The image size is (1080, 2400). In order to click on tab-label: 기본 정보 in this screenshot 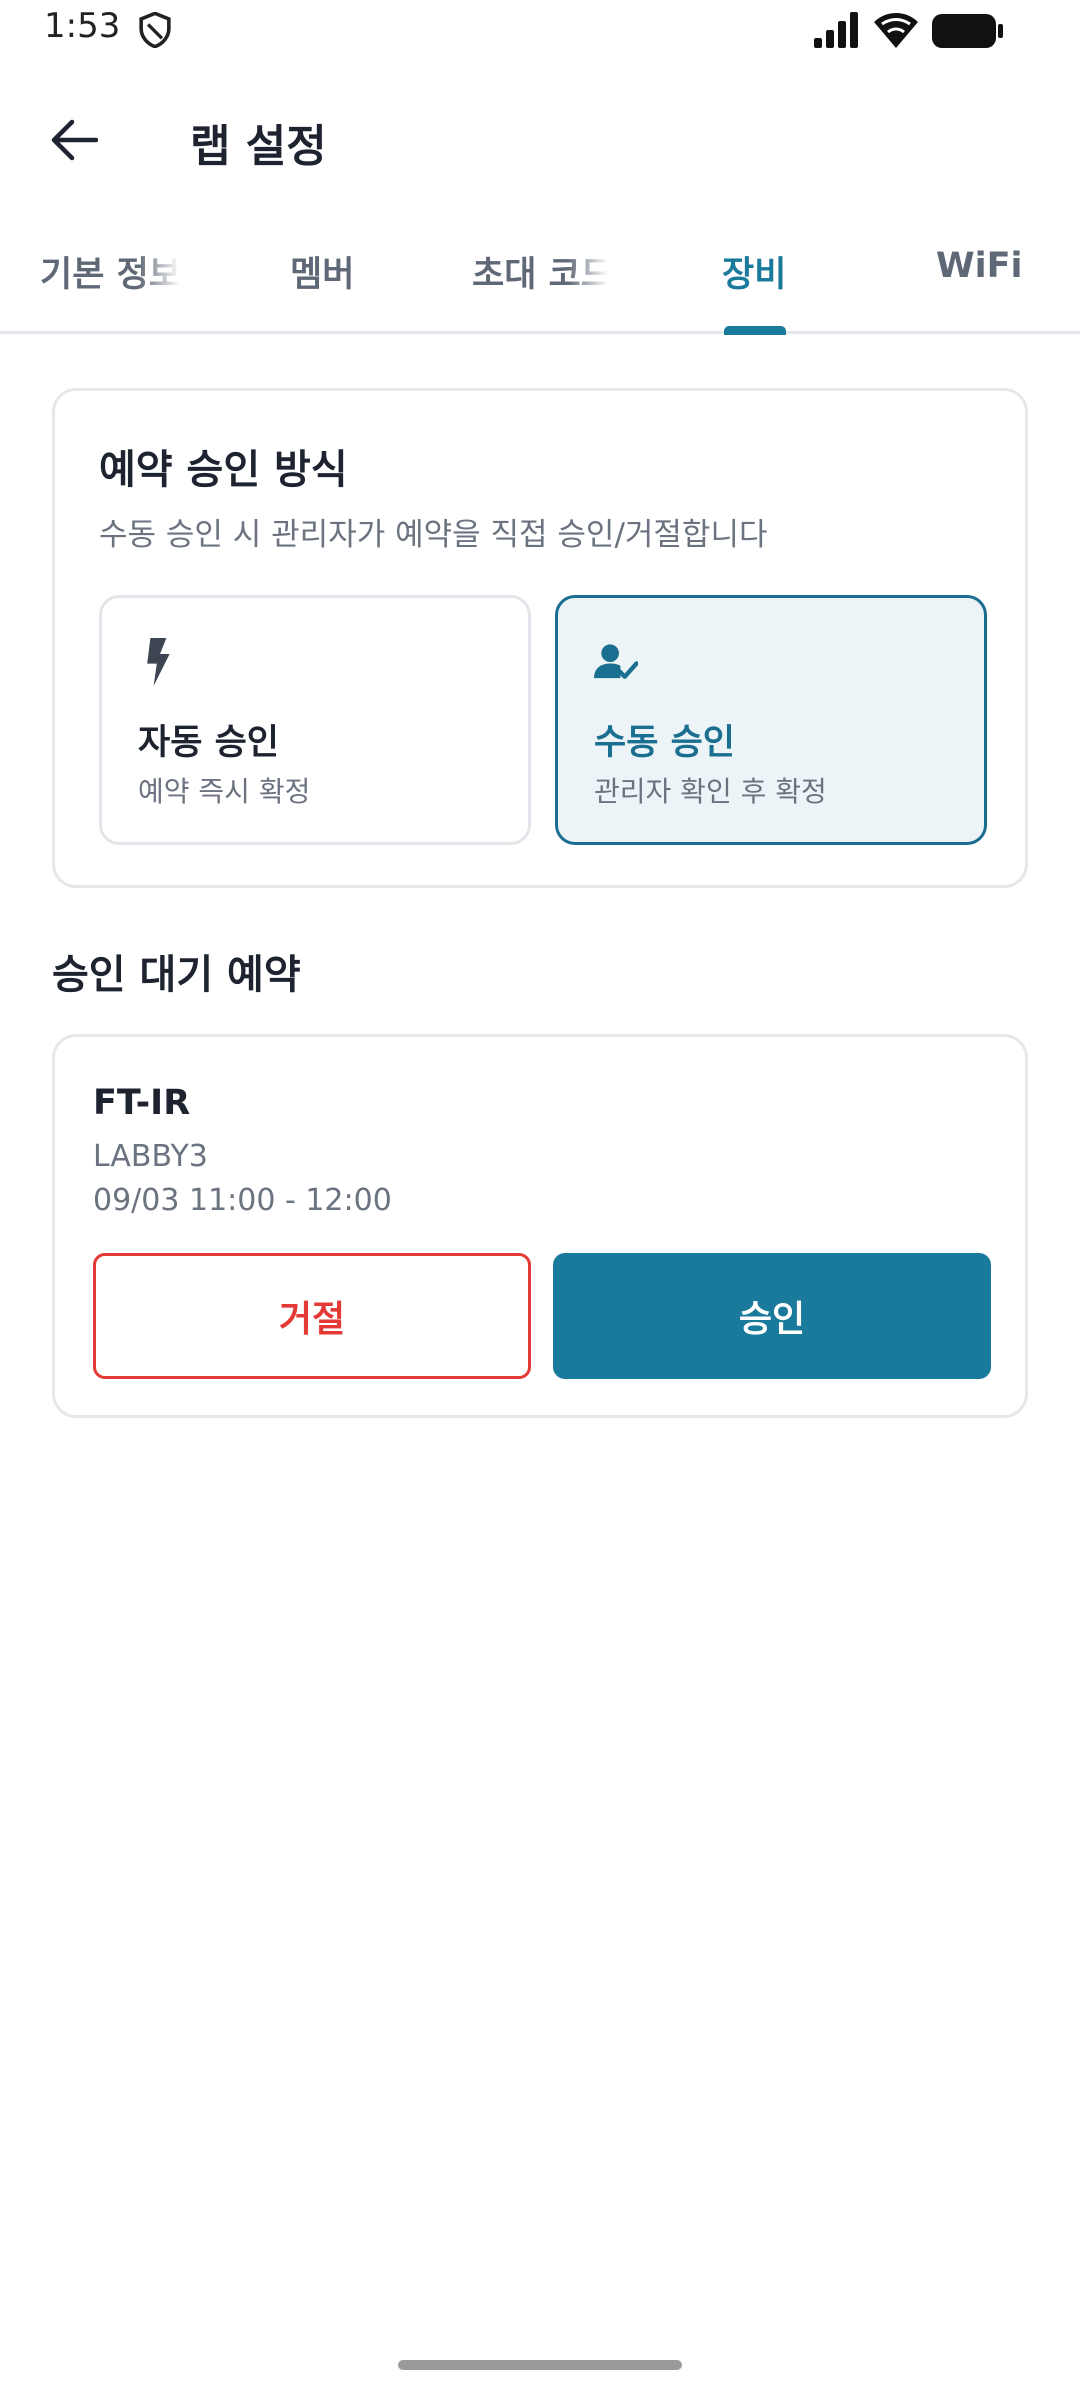, I will do `click(110, 275)`.